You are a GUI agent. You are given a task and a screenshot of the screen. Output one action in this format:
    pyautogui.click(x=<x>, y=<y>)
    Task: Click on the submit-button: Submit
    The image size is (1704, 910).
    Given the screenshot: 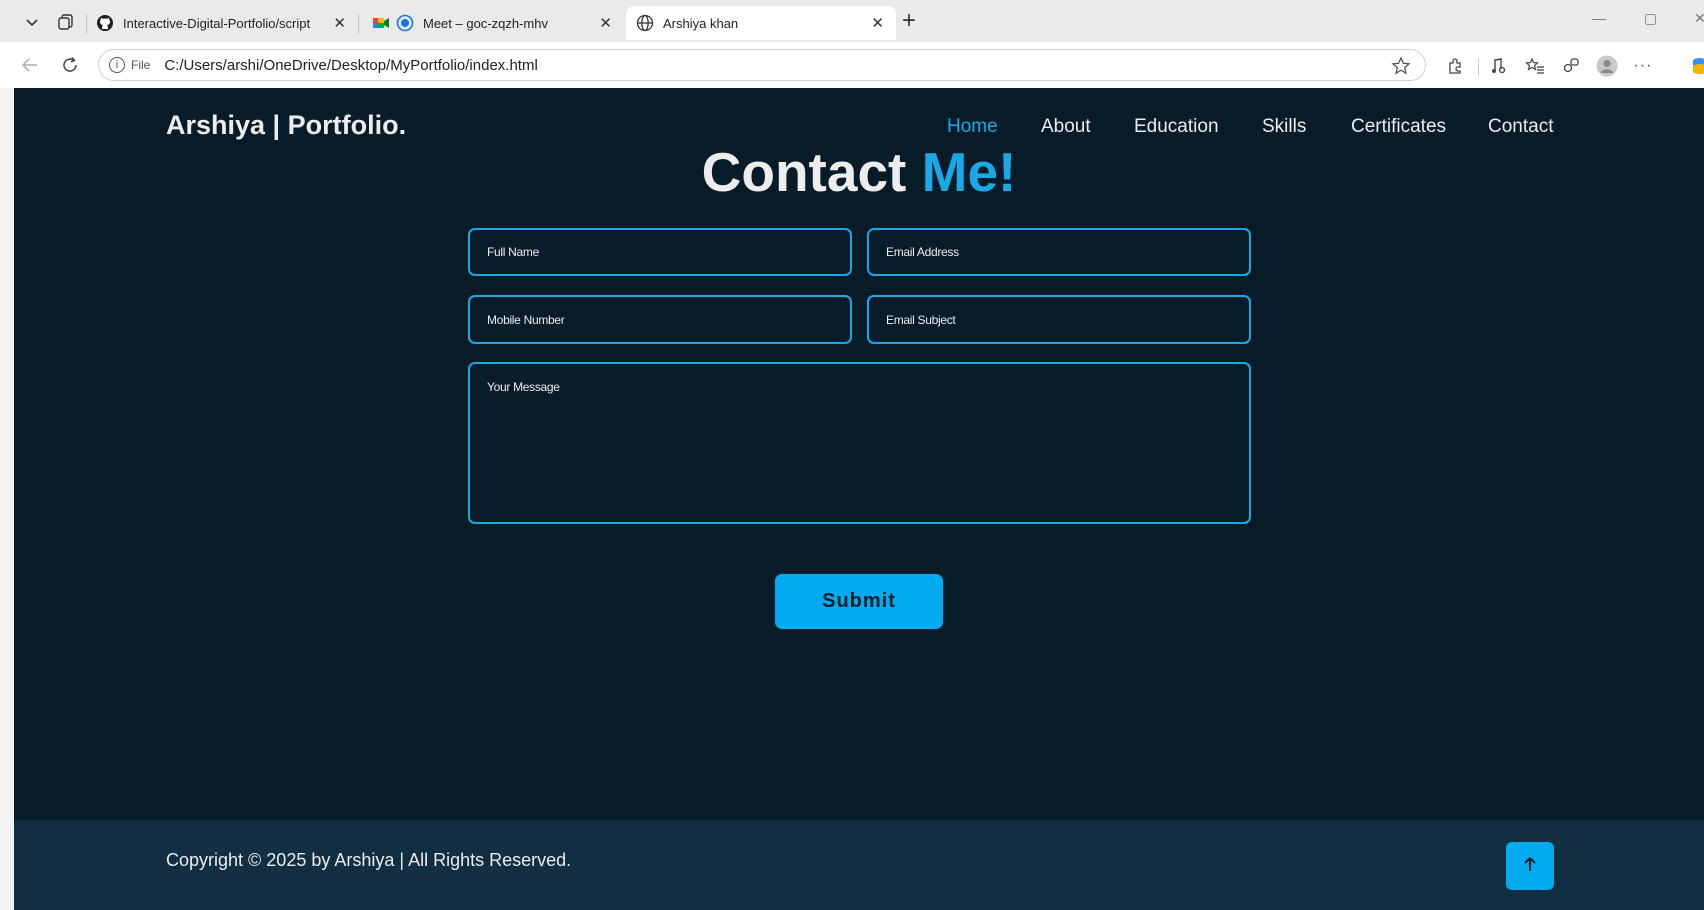 What is the action you would take?
    pyautogui.click(x=859, y=601)
    